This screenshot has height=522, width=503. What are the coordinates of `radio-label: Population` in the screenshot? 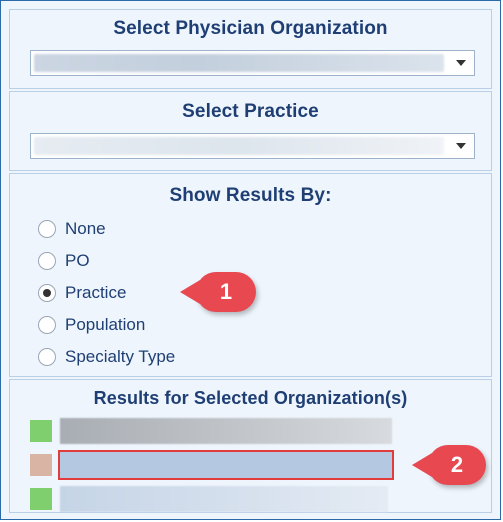 It's located at (105, 324).